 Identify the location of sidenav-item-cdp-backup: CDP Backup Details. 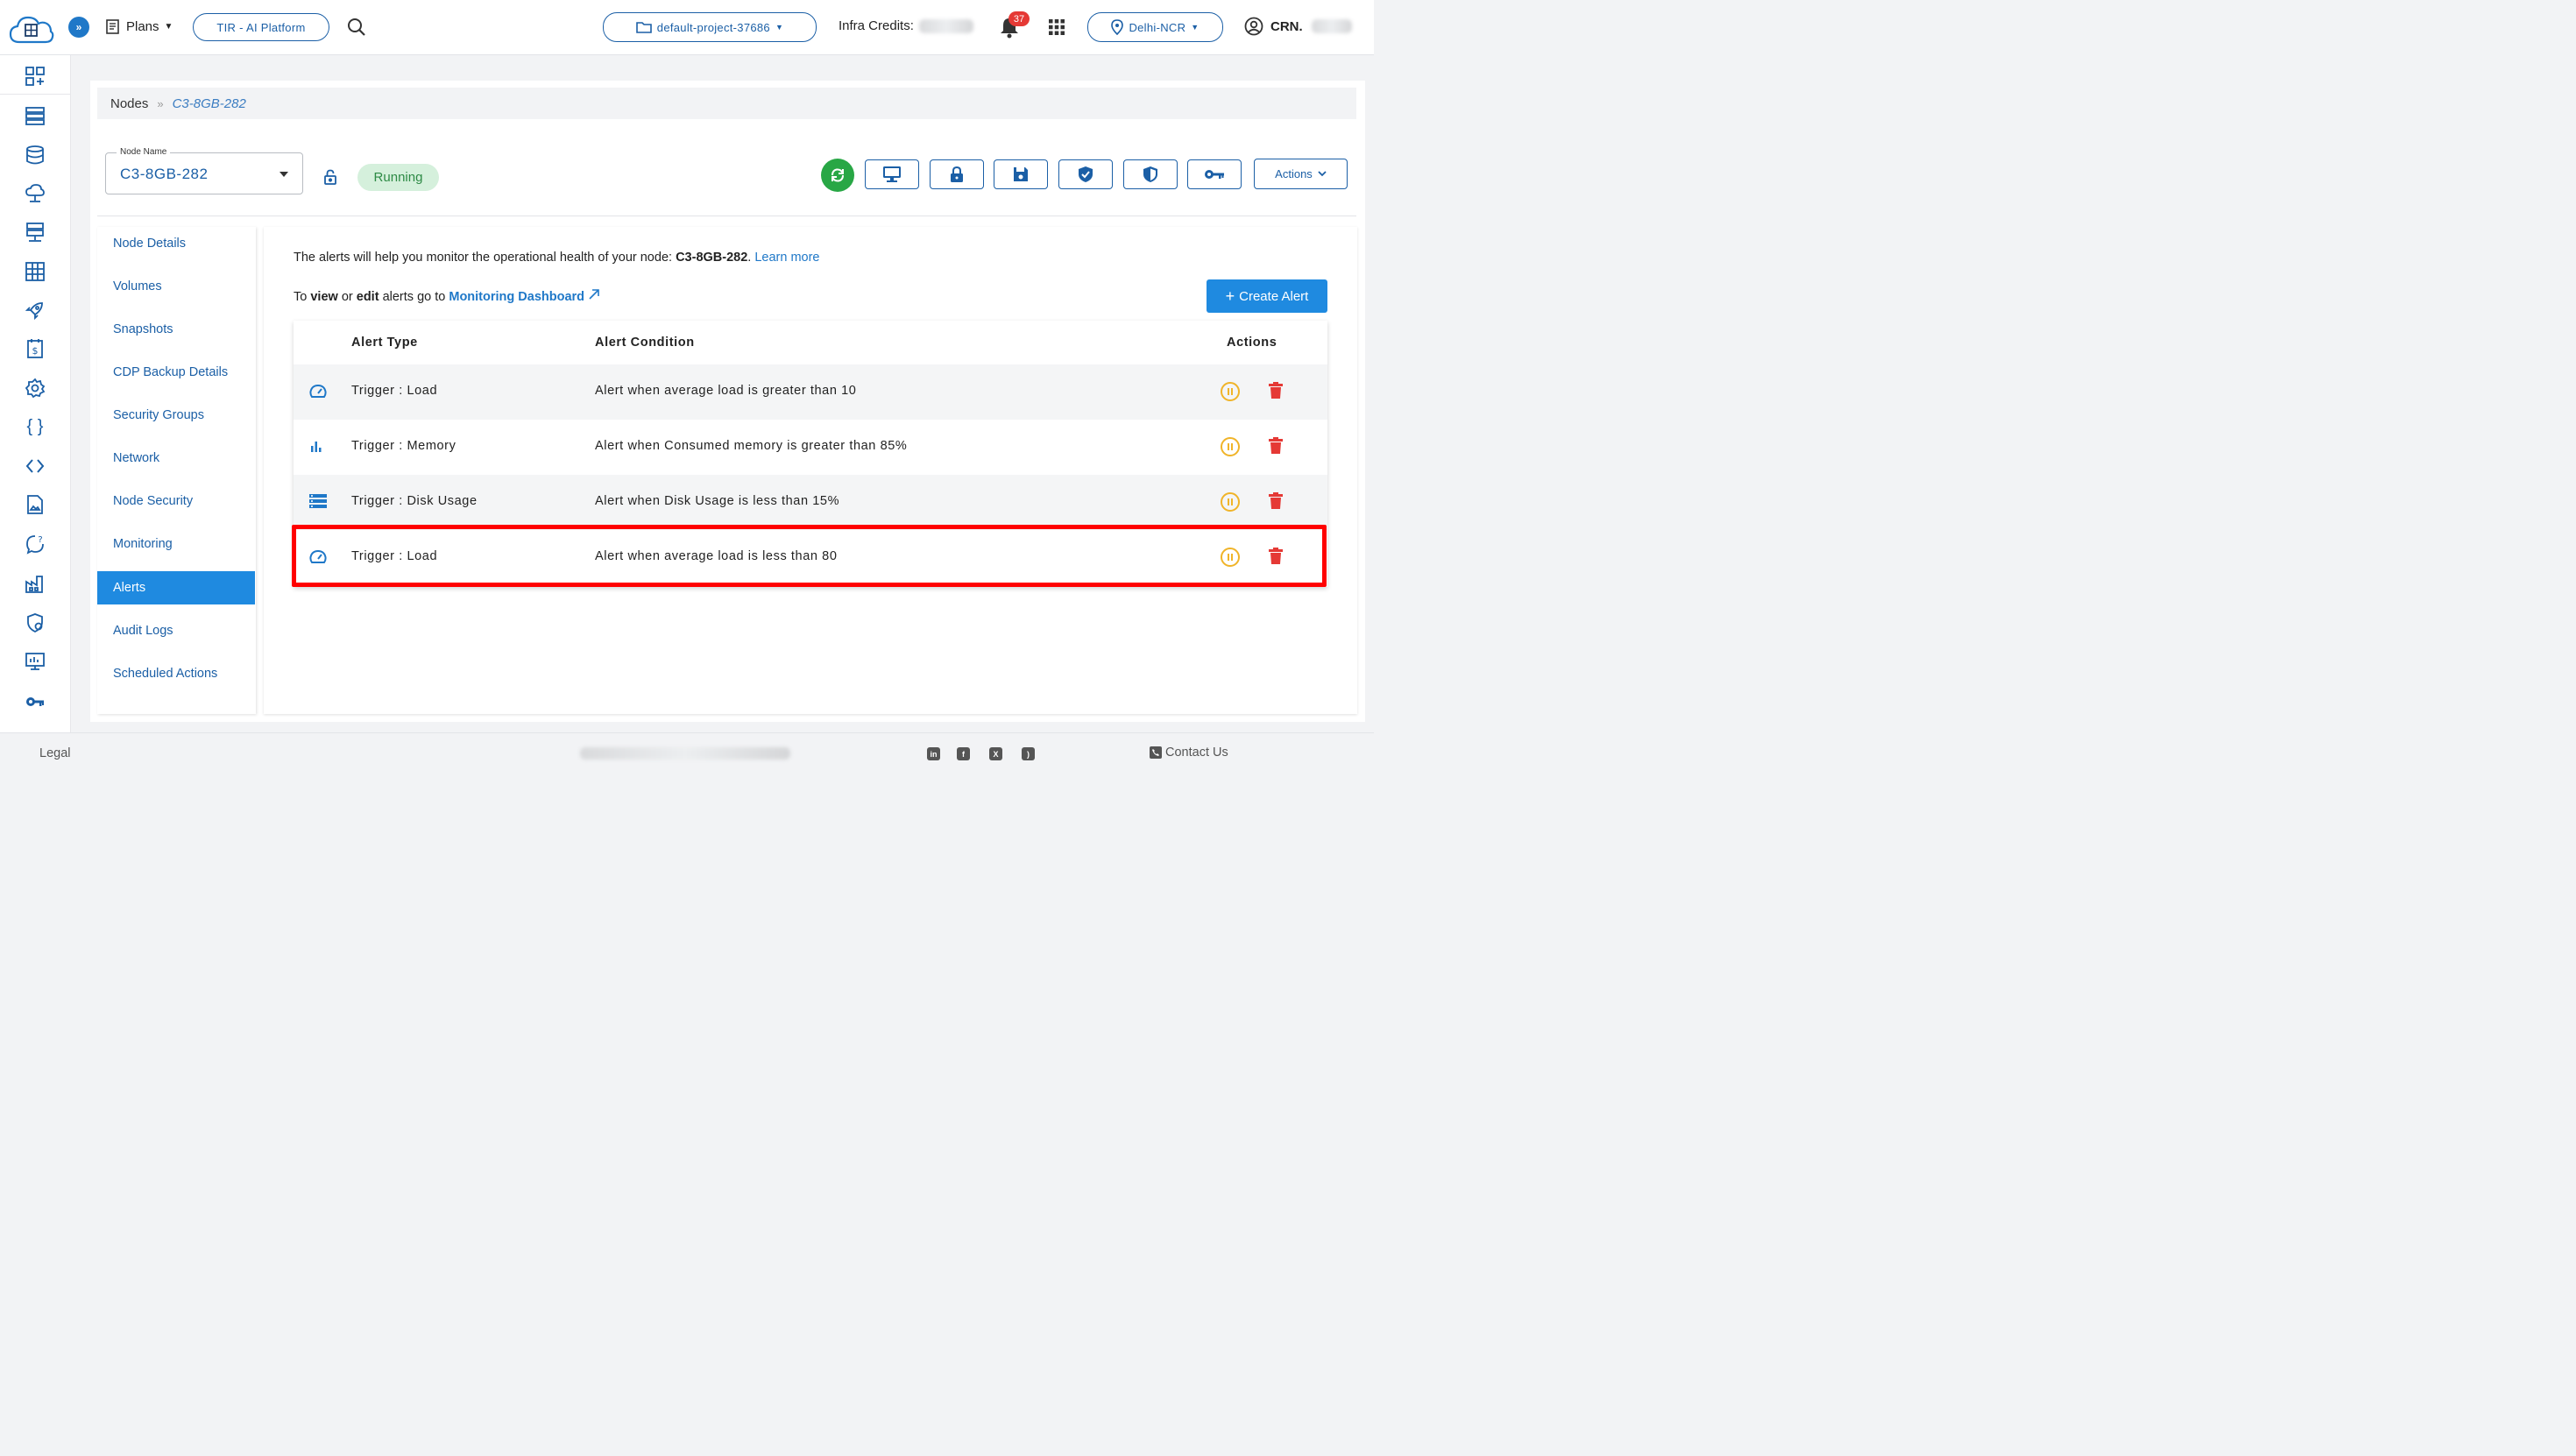
(176, 372).